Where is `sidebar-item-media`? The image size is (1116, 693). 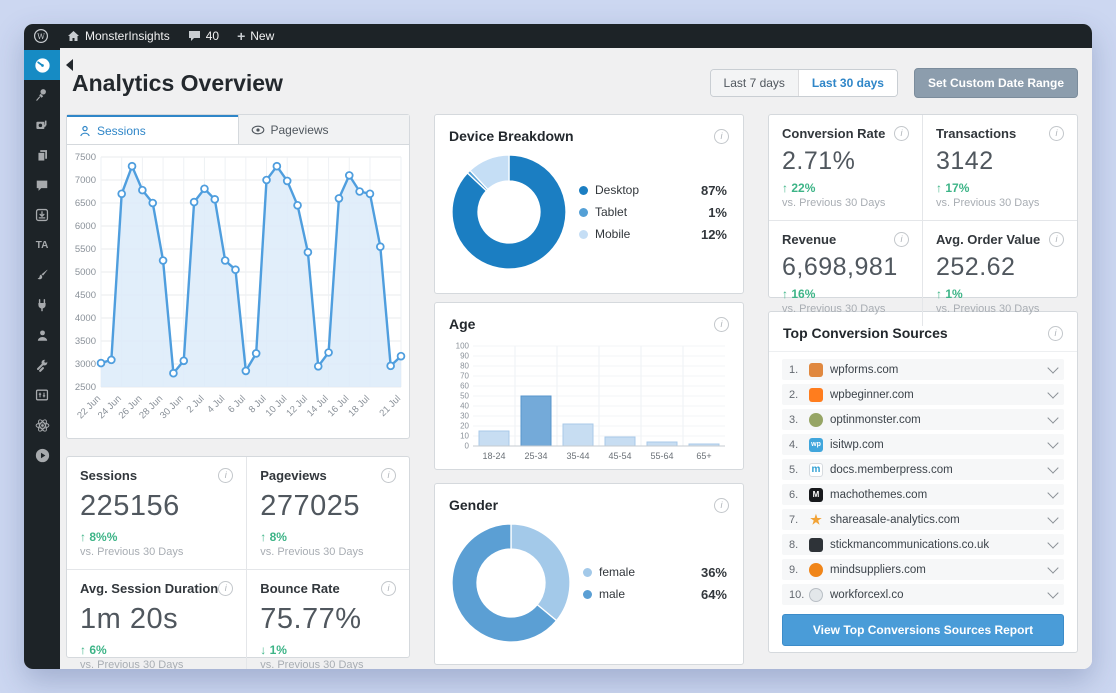 sidebar-item-media is located at coordinates (42, 125).